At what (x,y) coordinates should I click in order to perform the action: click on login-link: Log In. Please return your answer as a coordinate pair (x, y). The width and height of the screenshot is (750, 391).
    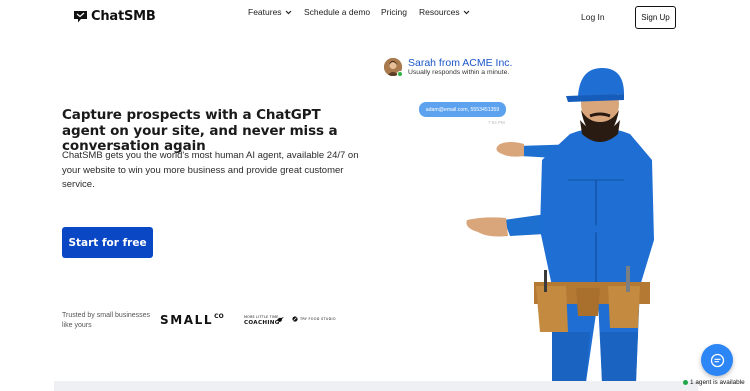
    Looking at the image, I should click on (593, 17).